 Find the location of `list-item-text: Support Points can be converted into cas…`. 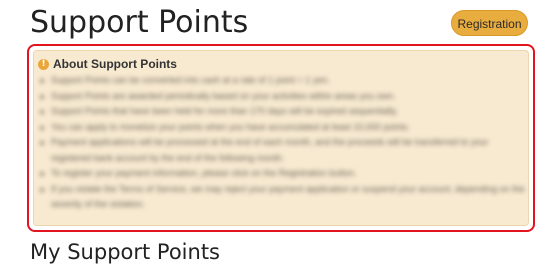

list-item-text: Support Points can be converted into cas… is located at coordinates (190, 80).